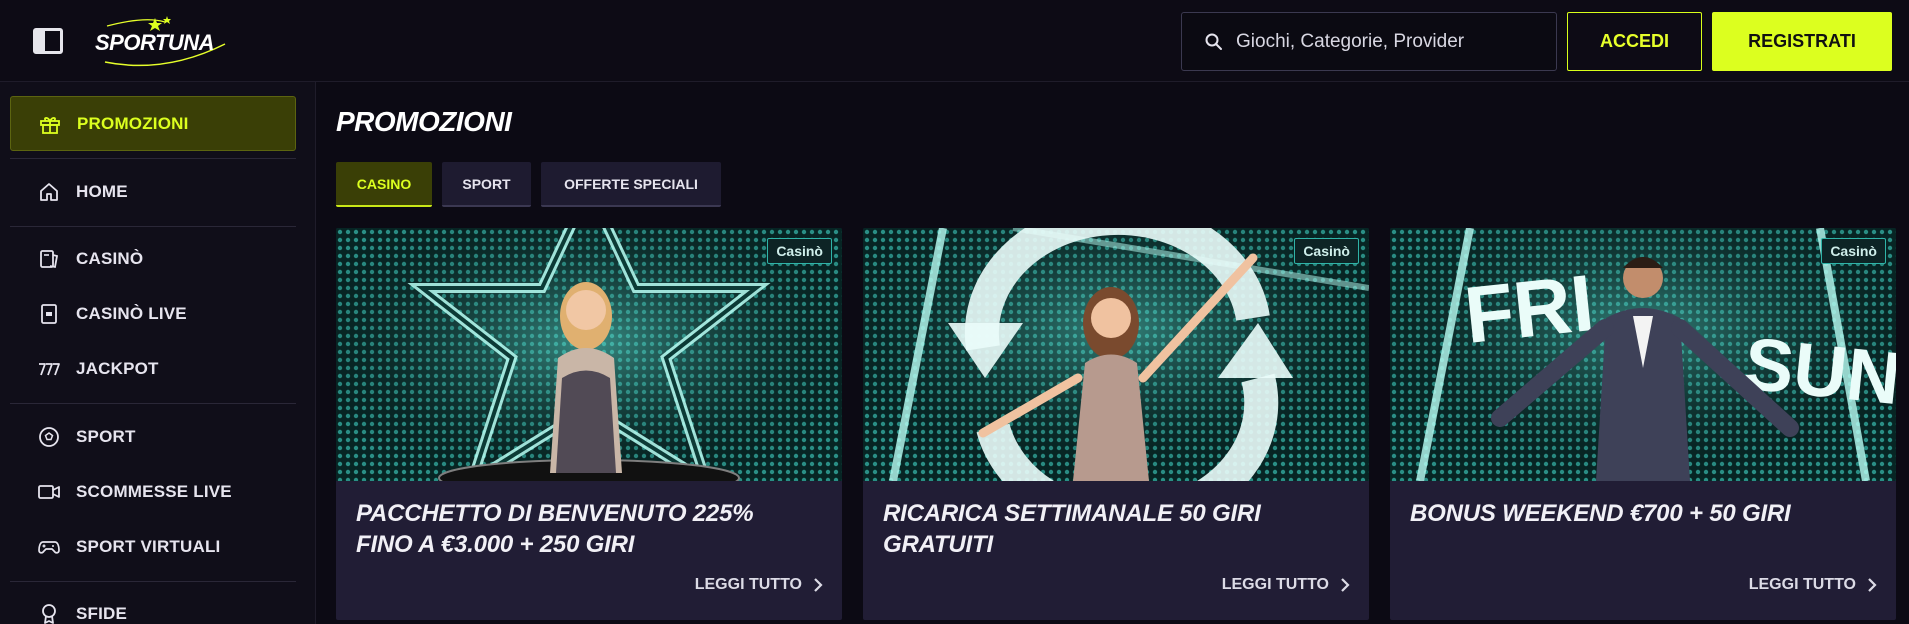  What do you see at coordinates (133, 123) in the screenshot?
I see `sidebar-item-label: PROMOZIONI` at bounding box center [133, 123].